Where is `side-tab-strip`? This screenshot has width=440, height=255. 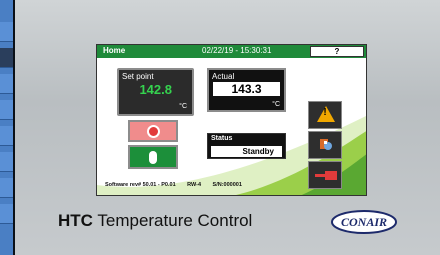 side-tab-strip is located at coordinates (6, 127).